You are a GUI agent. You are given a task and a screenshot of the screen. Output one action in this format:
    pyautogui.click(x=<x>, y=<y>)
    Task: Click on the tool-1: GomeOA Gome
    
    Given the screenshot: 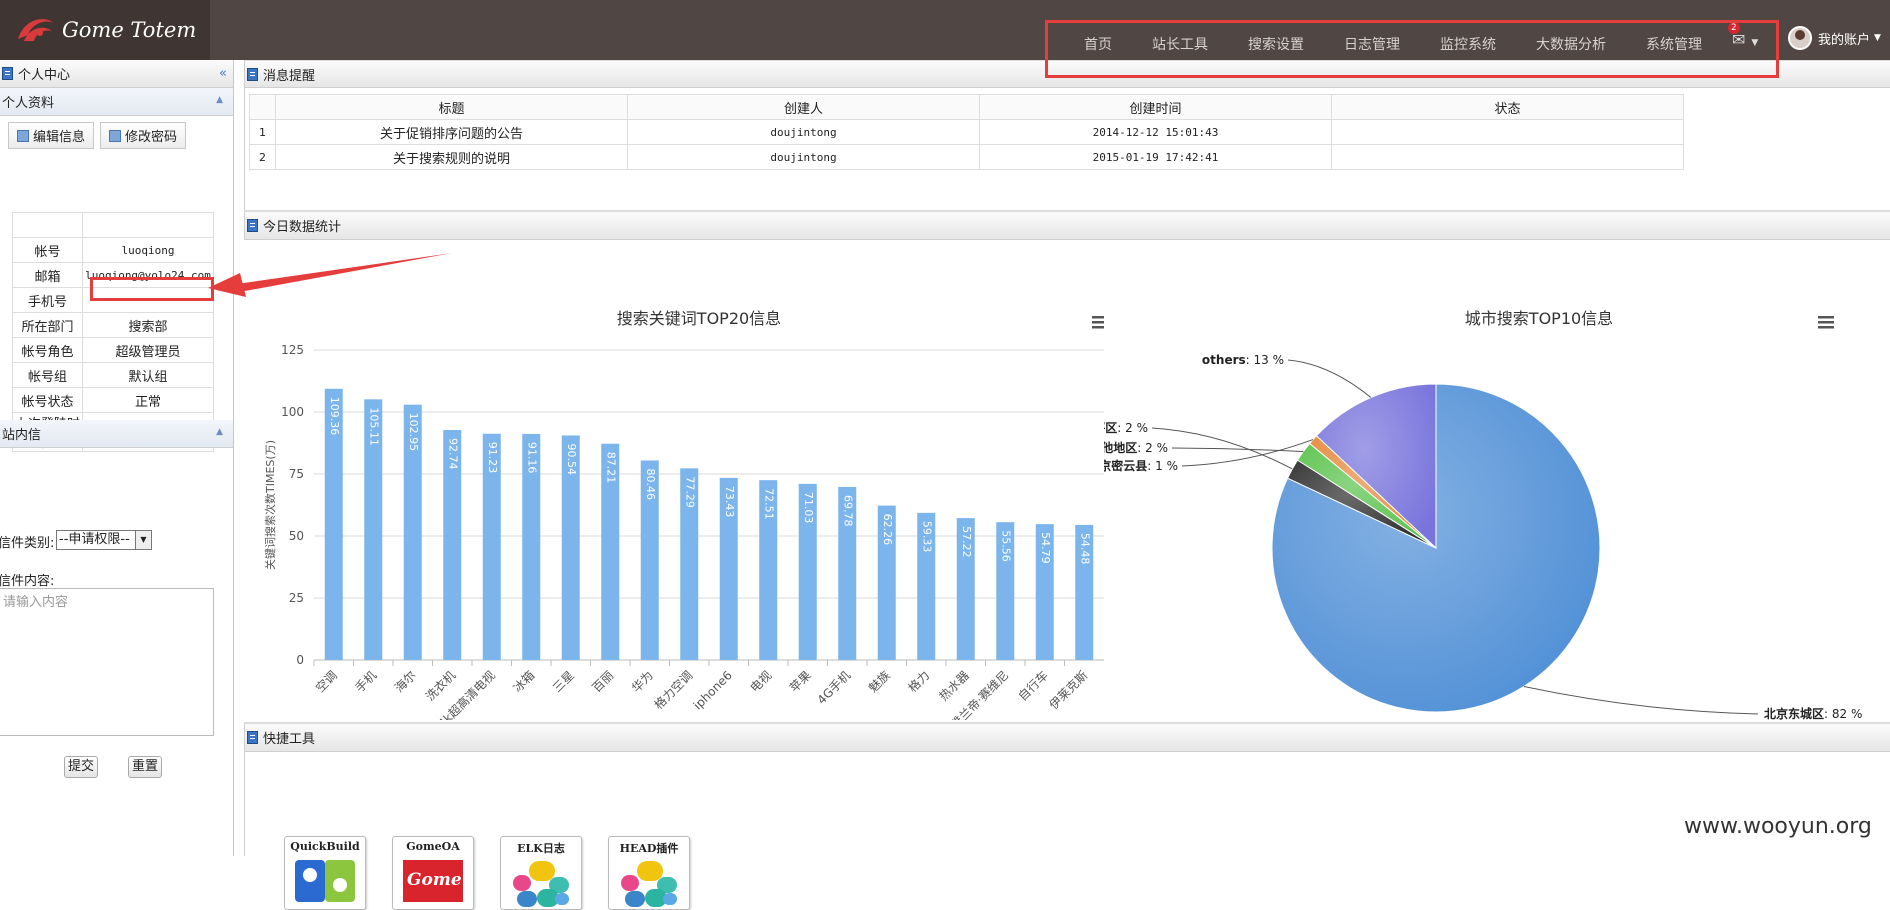 What is the action you would take?
    pyautogui.click(x=433, y=873)
    